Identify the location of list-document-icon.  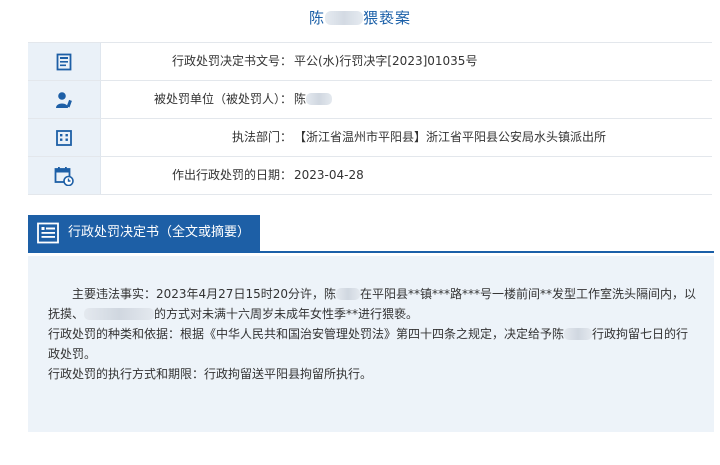
(48, 233).